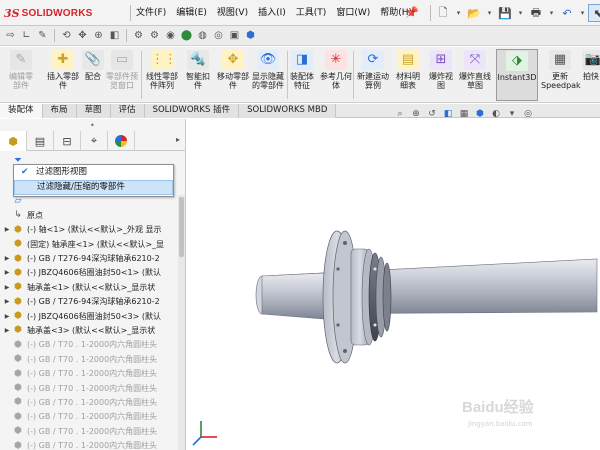 This screenshot has width=600, height=450. What do you see at coordinates (432, 114) in the screenshot?
I see `previous-view-icon: ↺` at bounding box center [432, 114].